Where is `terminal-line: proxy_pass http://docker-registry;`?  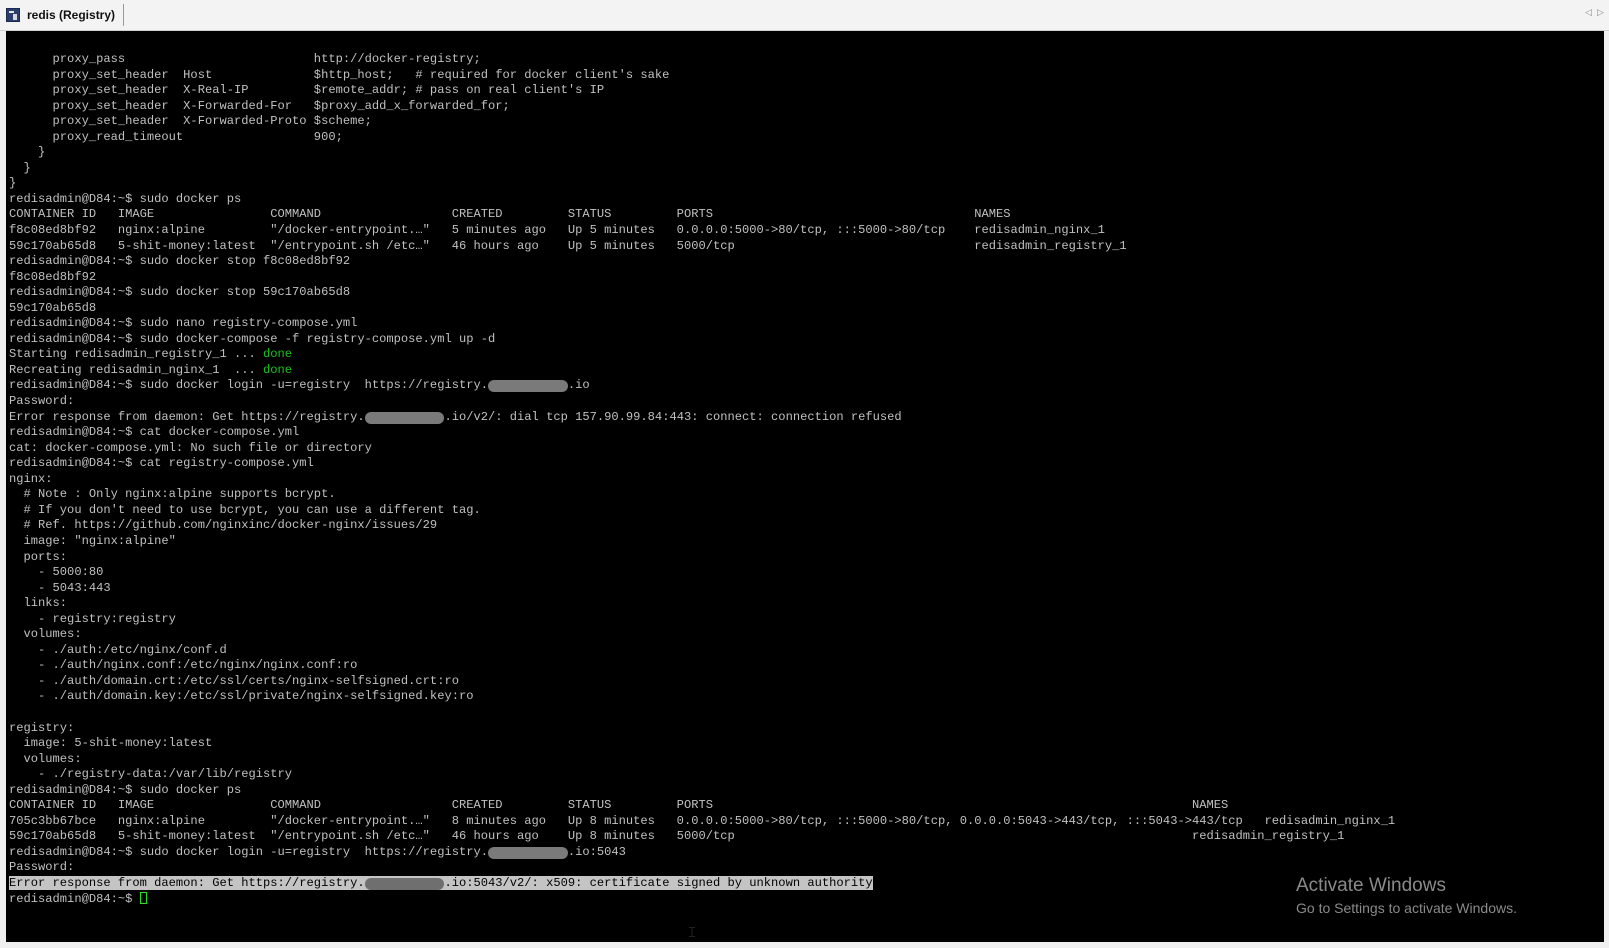
terminal-line: proxy_pass http://docker-registry; is located at coordinates (702, 60).